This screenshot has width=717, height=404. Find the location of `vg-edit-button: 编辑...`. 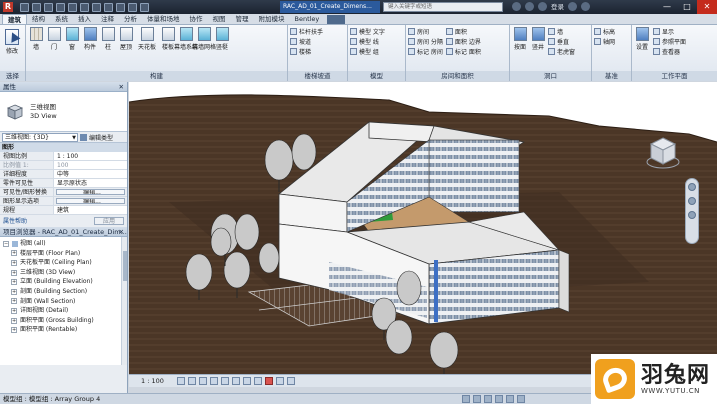

vg-edit-button: 编辑... is located at coordinates (90, 192).